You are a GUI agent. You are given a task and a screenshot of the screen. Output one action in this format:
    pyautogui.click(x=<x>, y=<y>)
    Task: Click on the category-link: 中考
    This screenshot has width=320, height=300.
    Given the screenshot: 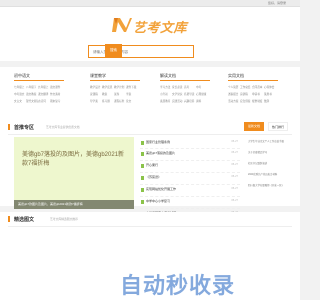 What is the action you would take?
    pyautogui.click(x=202, y=87)
    